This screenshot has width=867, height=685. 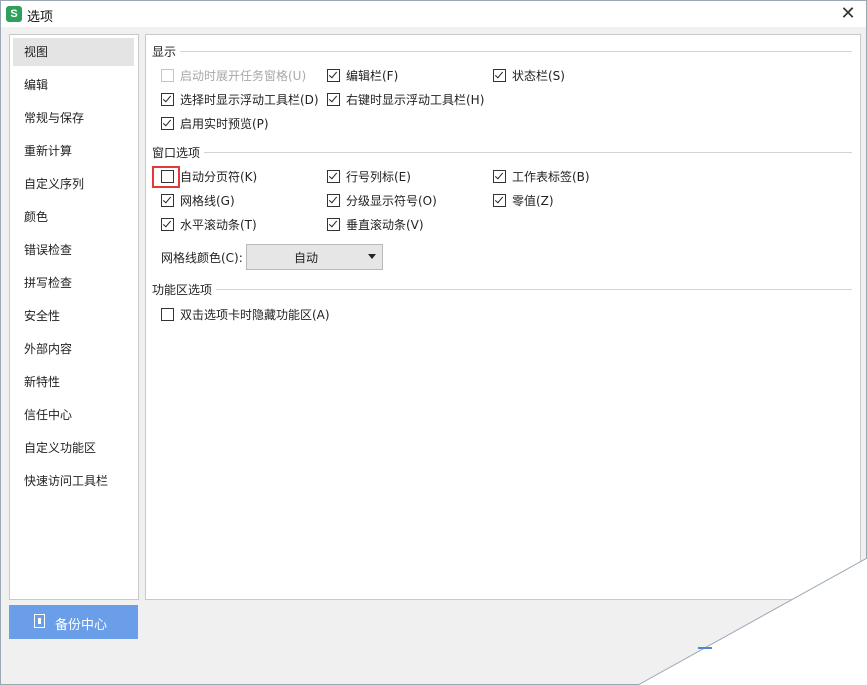 I want to click on checkbox-zero-values: 零值(Z), so click(x=523, y=201).